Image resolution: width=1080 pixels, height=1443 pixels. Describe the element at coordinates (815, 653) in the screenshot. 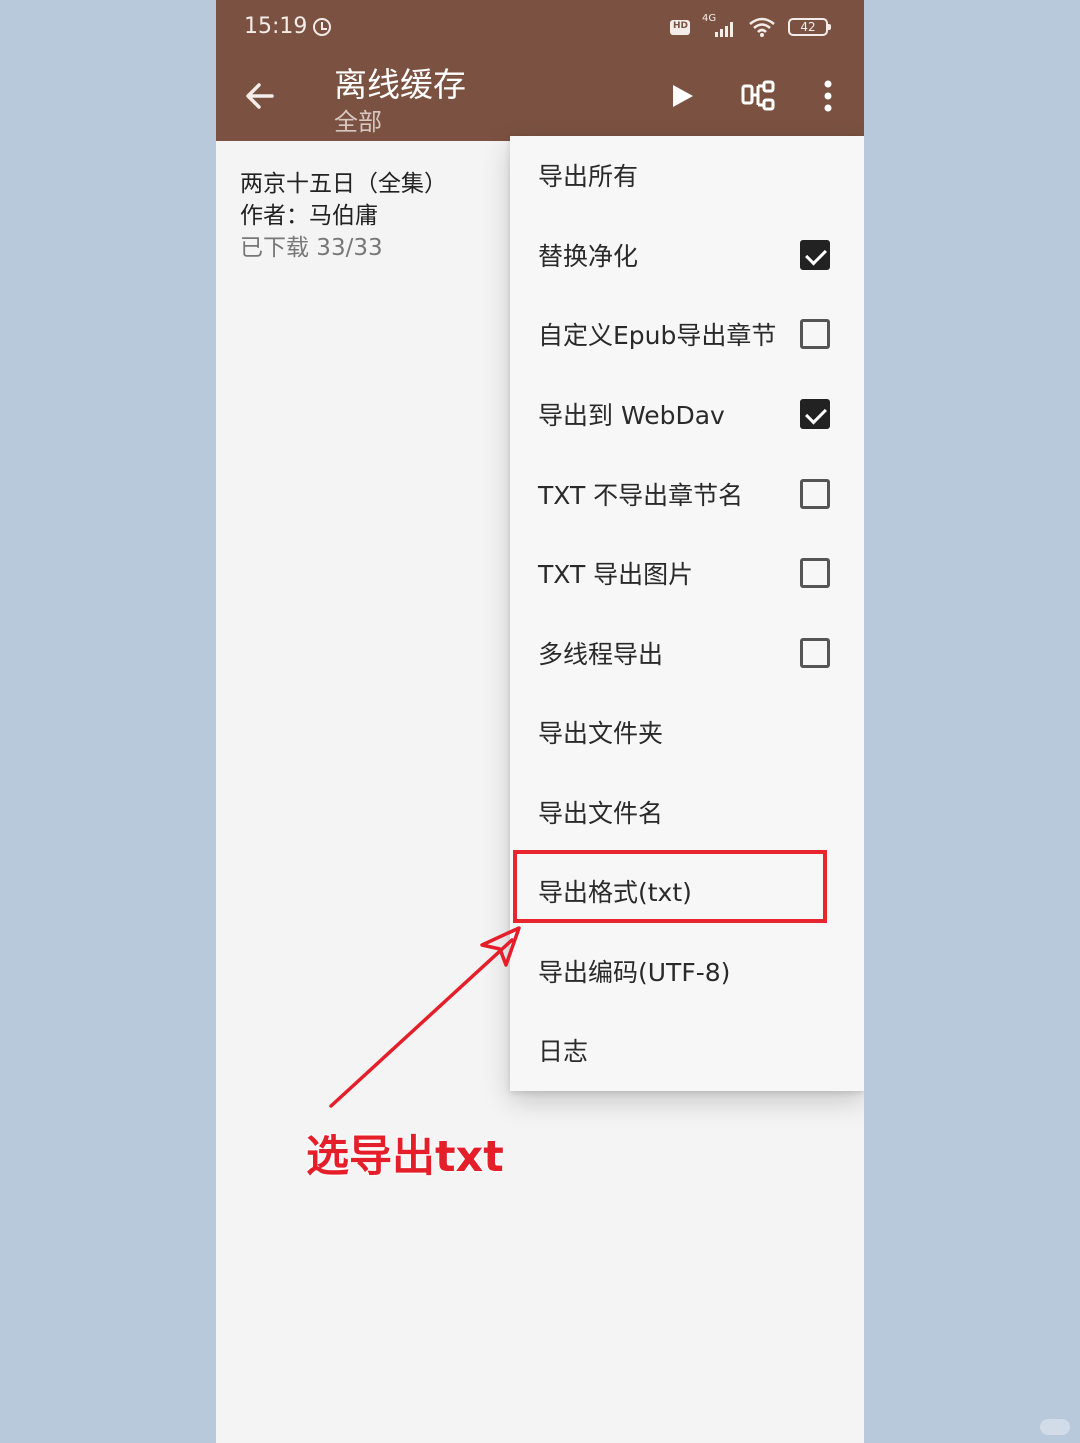

I see `multithread-export-checkbox` at that location.